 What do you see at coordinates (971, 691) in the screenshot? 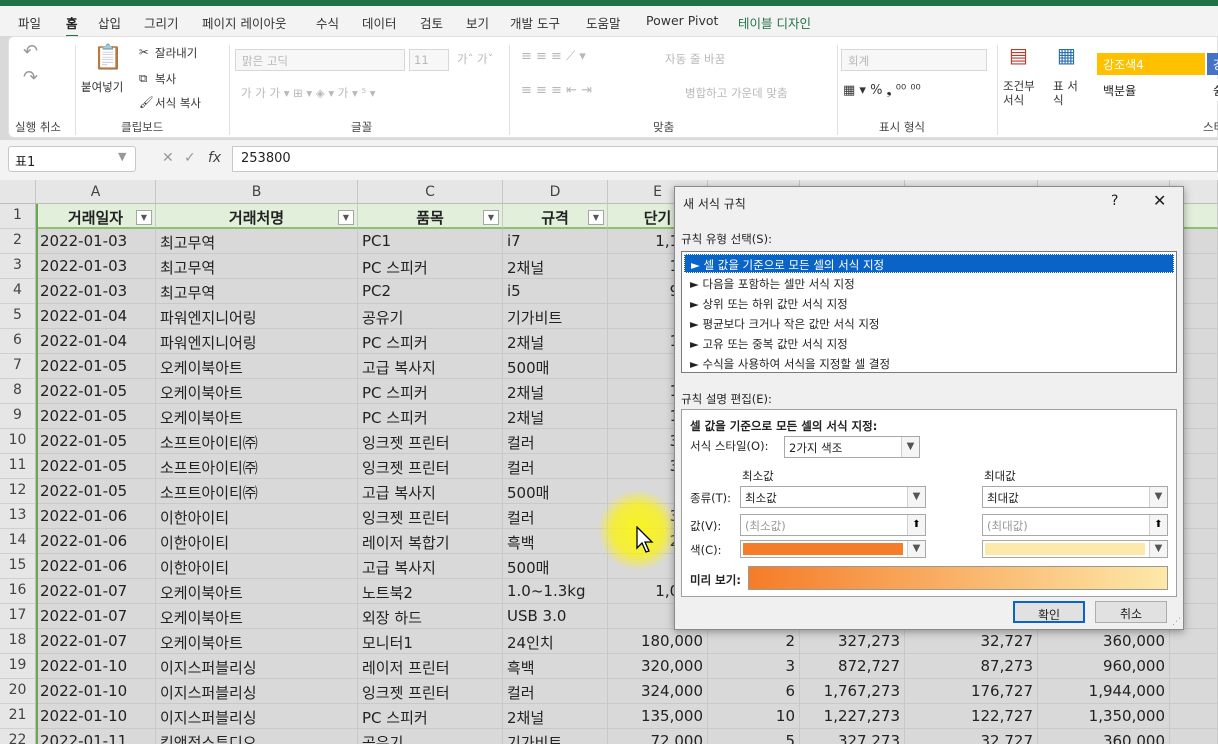
I see `table-cell: 176,727` at bounding box center [971, 691].